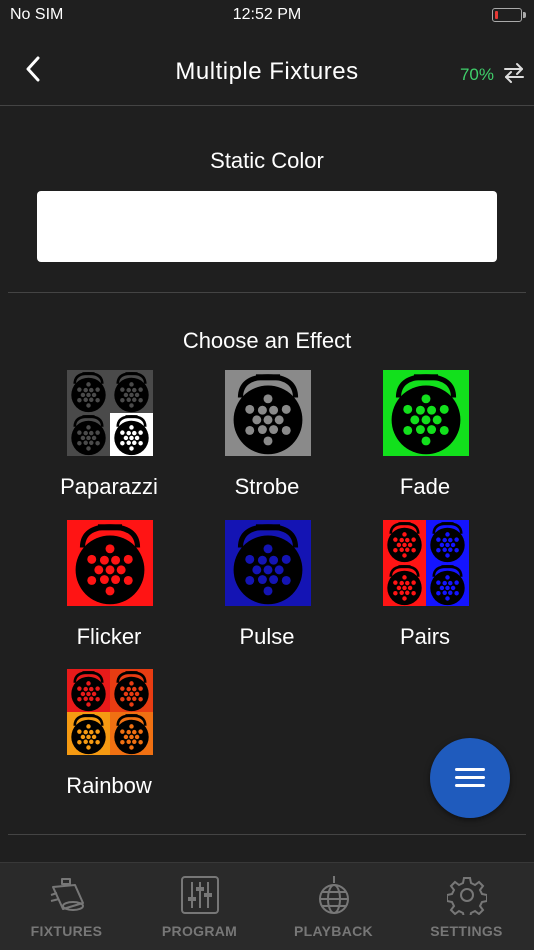 Image resolution: width=534 pixels, height=950 pixels. I want to click on tab-settings: SETTINGS, so click(466, 906).